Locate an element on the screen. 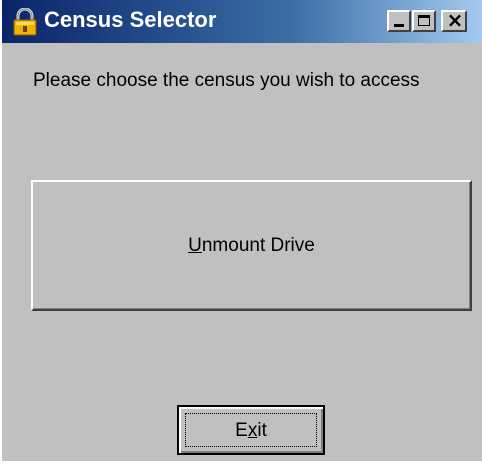  window-bottom-edge is located at coordinates (241, 463).